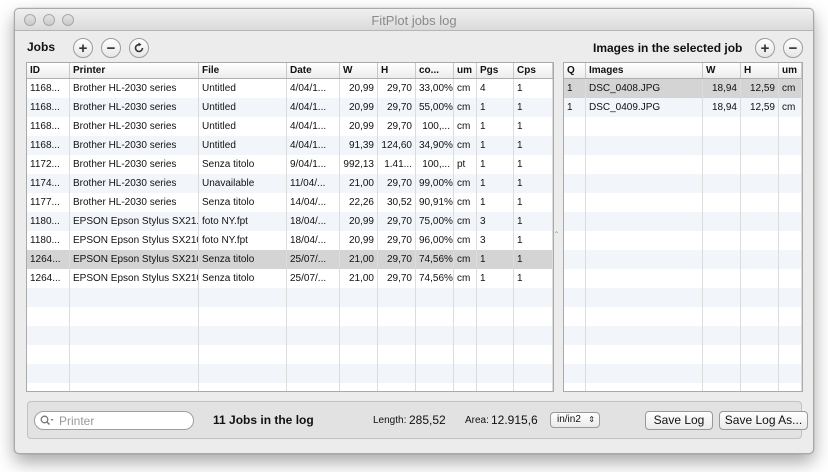 Image resolution: width=828 pixels, height=472 pixels. Describe the element at coordinates (243, 183) in the screenshot. I see `table-cell: Unavailable` at that location.